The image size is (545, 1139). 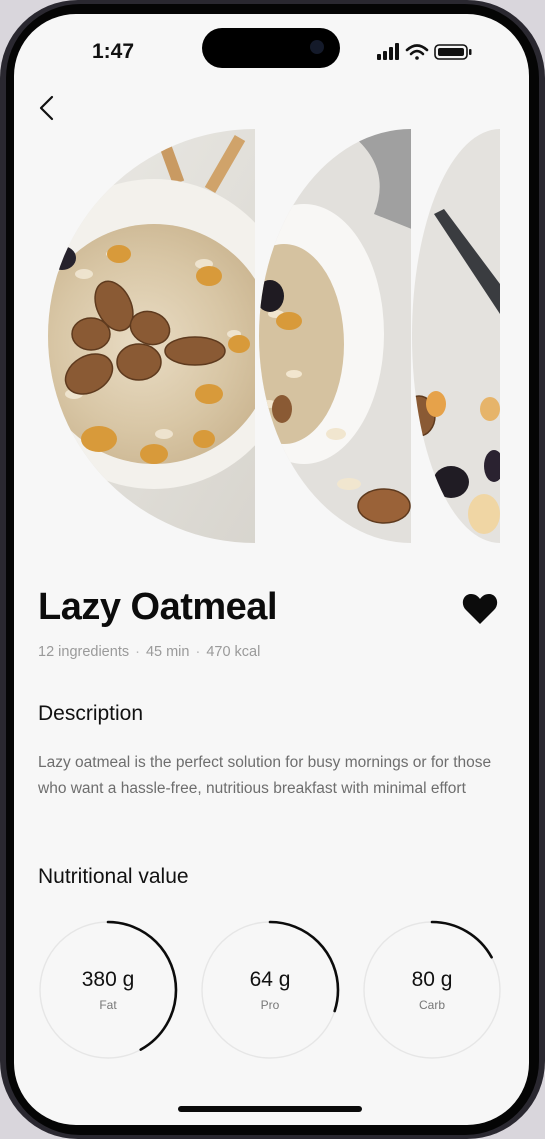 I want to click on recipe-meta: 12 ingredients · 45 min · 470 kcal, so click(x=149, y=652).